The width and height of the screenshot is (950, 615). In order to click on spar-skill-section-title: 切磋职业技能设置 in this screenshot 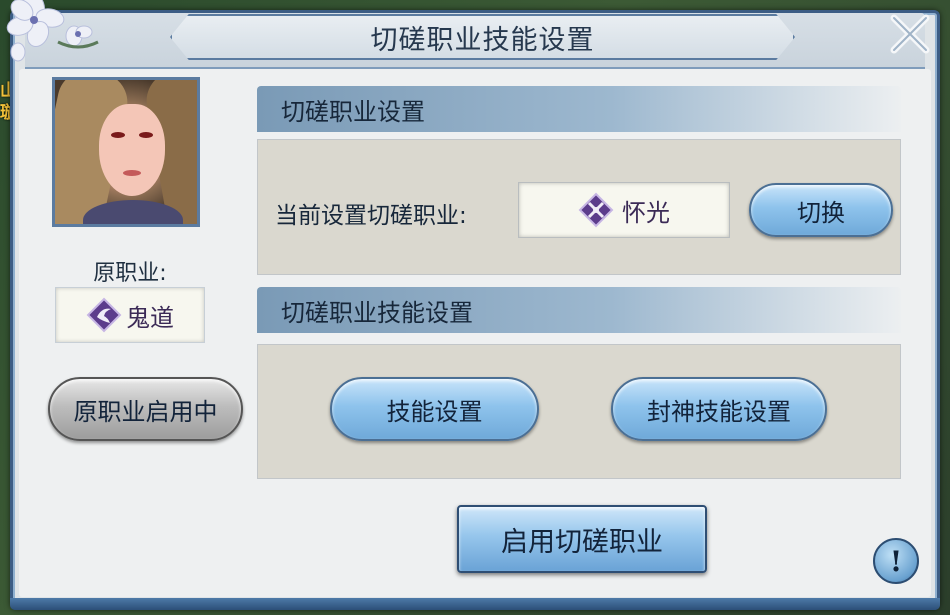, I will do `click(377, 312)`.